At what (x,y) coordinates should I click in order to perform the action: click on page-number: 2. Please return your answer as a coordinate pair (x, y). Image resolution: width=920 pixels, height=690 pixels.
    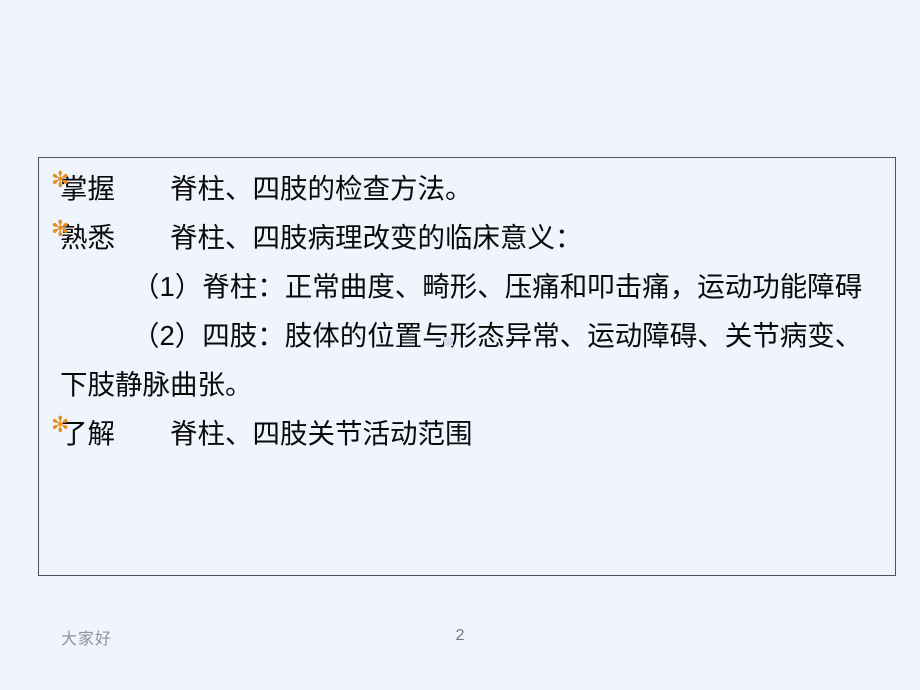
    Looking at the image, I should click on (460, 635).